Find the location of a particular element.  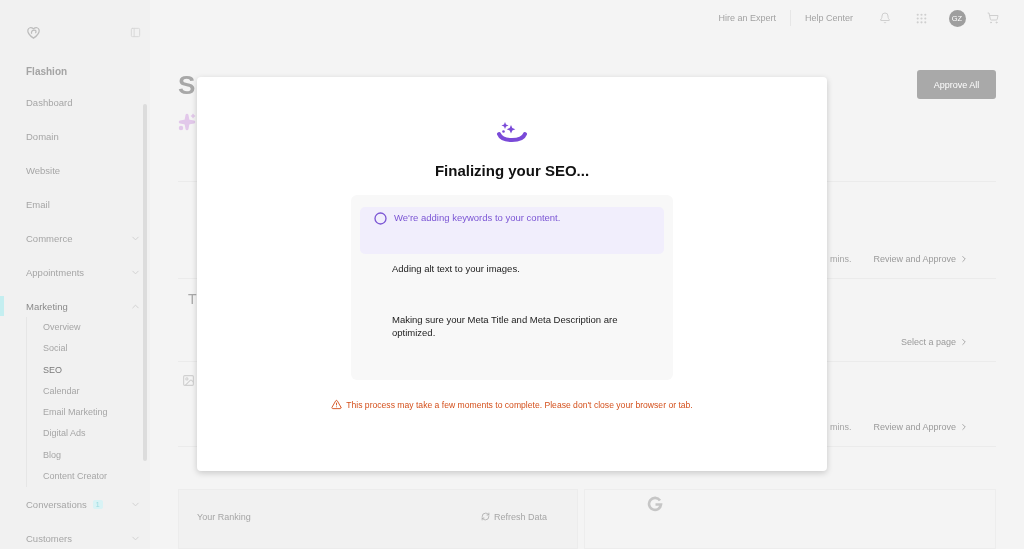

nav-subitem: Content Creator is located at coordinates (96, 477).